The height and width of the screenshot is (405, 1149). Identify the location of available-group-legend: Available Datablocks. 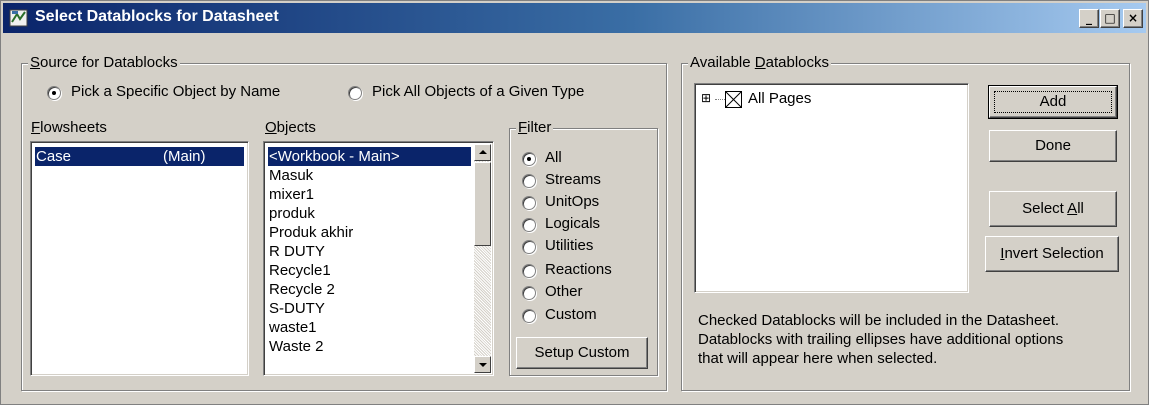
(759, 62).